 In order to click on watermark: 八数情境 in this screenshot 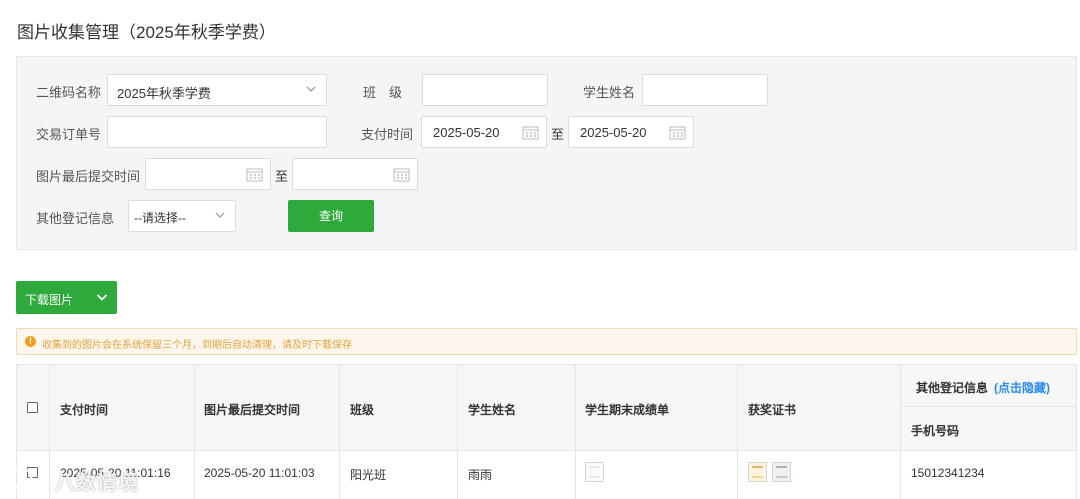, I will do `click(78, 479)`.